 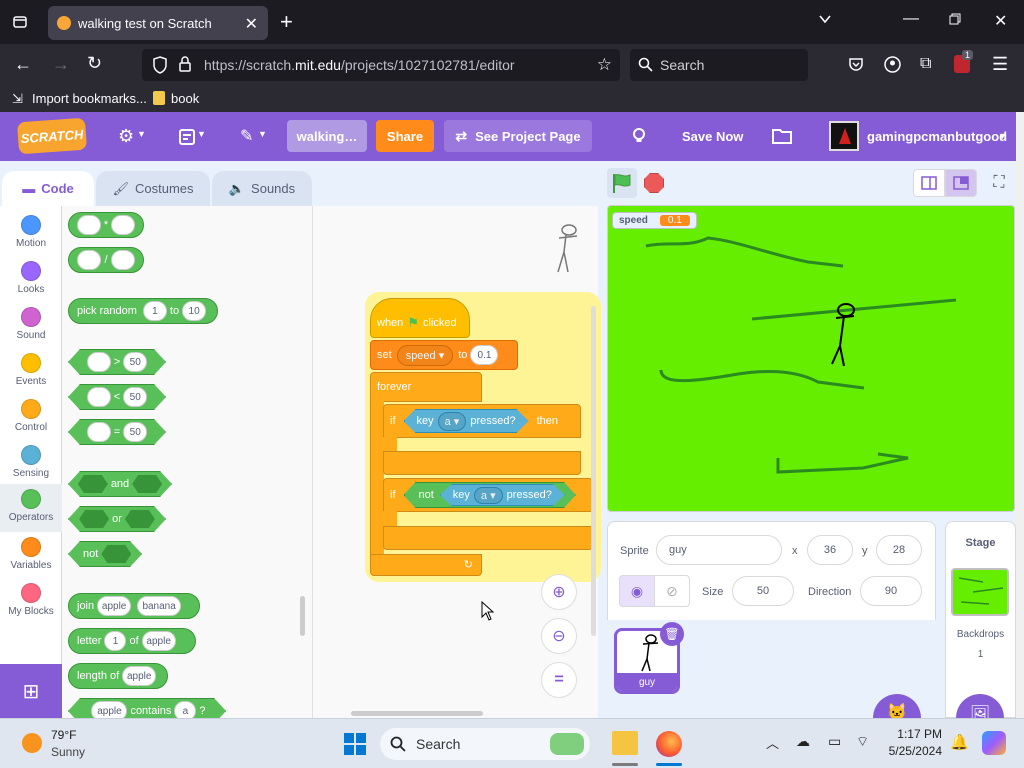 What do you see at coordinates (559, 592) in the screenshot?
I see `zoom-in-button: ⊕` at bounding box center [559, 592].